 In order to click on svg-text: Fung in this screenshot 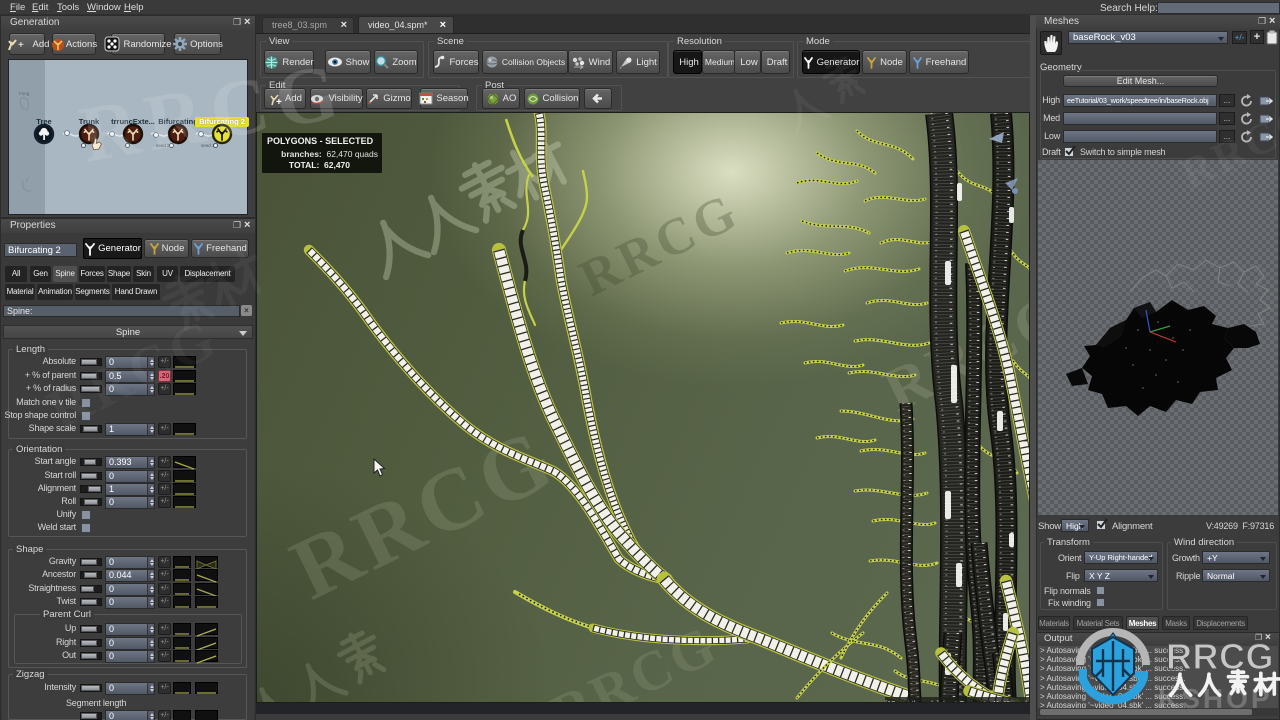, I will do `click(24, 93)`.